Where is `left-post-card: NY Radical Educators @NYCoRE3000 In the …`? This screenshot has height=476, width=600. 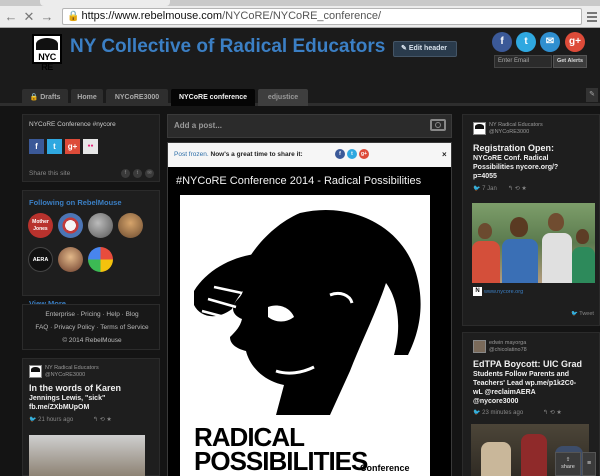
left-post-card: NY Radical Educators @NYCoRE3000 In the … is located at coordinates (91, 417).